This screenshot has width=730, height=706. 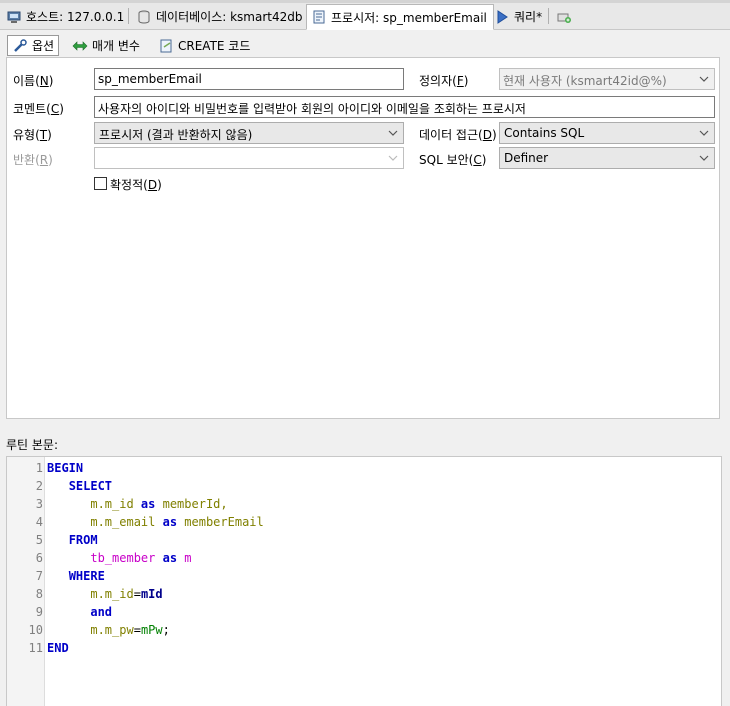 What do you see at coordinates (204, 45) in the screenshot?
I see `tab-create-code: CREATE 코드` at bounding box center [204, 45].